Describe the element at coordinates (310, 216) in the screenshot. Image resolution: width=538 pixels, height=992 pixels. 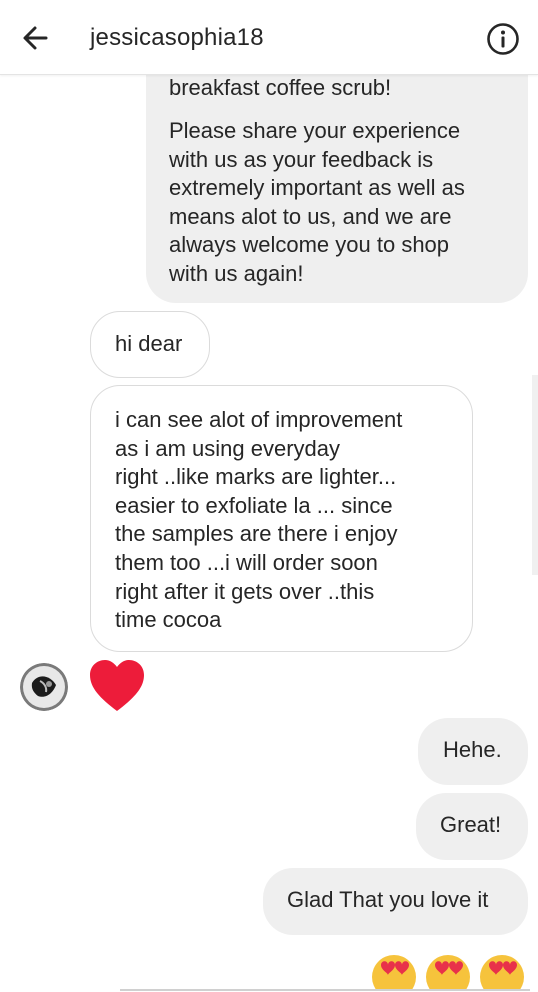
I see `message-line: means alot to us, and we are` at that location.